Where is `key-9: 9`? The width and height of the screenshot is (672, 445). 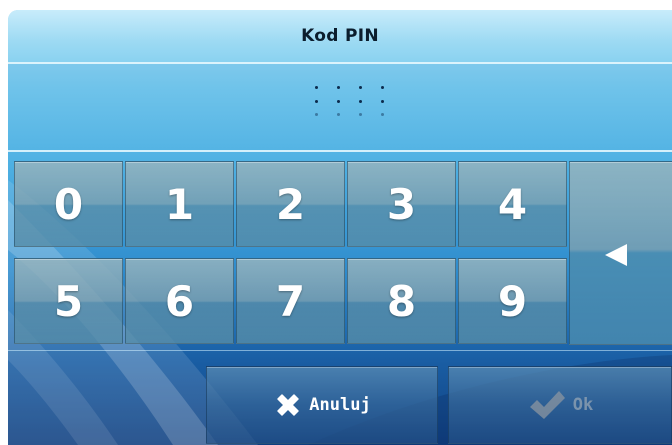 key-9: 9 is located at coordinates (512, 301).